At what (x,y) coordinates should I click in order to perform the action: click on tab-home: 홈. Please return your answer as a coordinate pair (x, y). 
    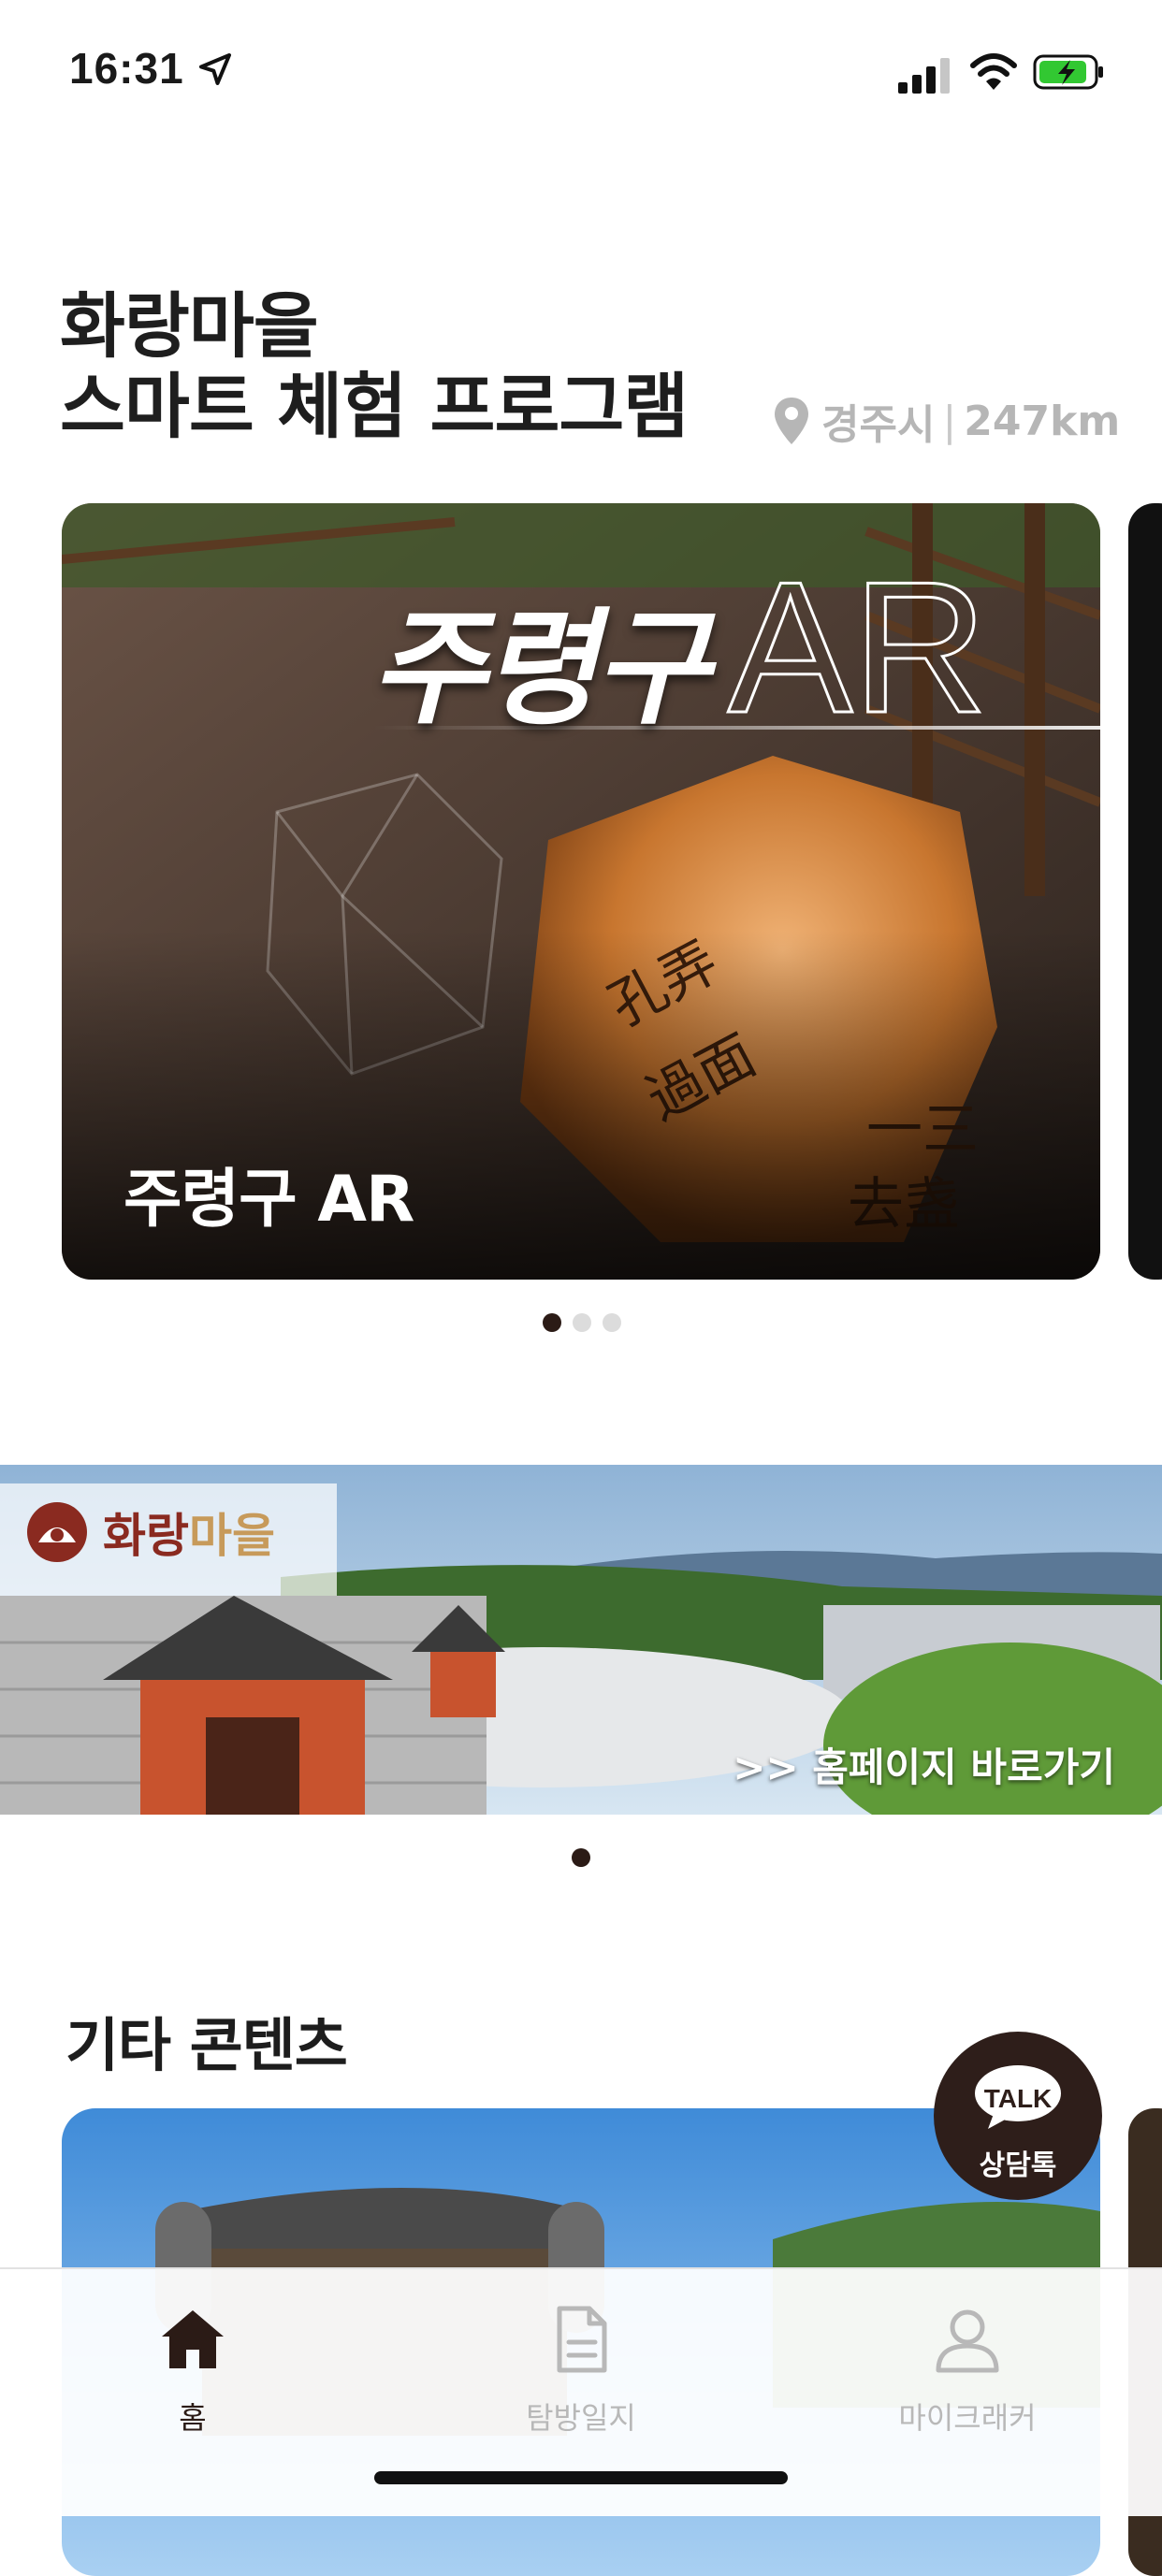
    Looking at the image, I should click on (192, 2363).